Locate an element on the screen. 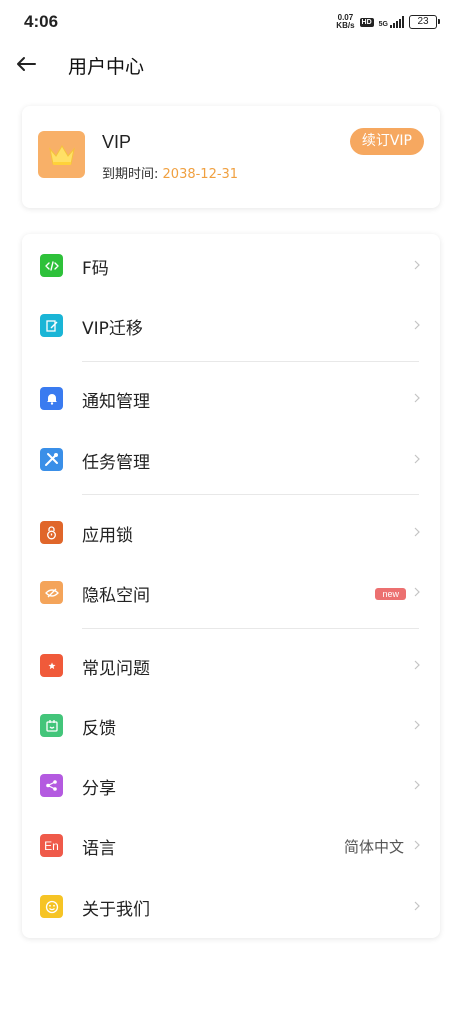  network-speed: 0.07 KB/s is located at coordinates (345, 22).